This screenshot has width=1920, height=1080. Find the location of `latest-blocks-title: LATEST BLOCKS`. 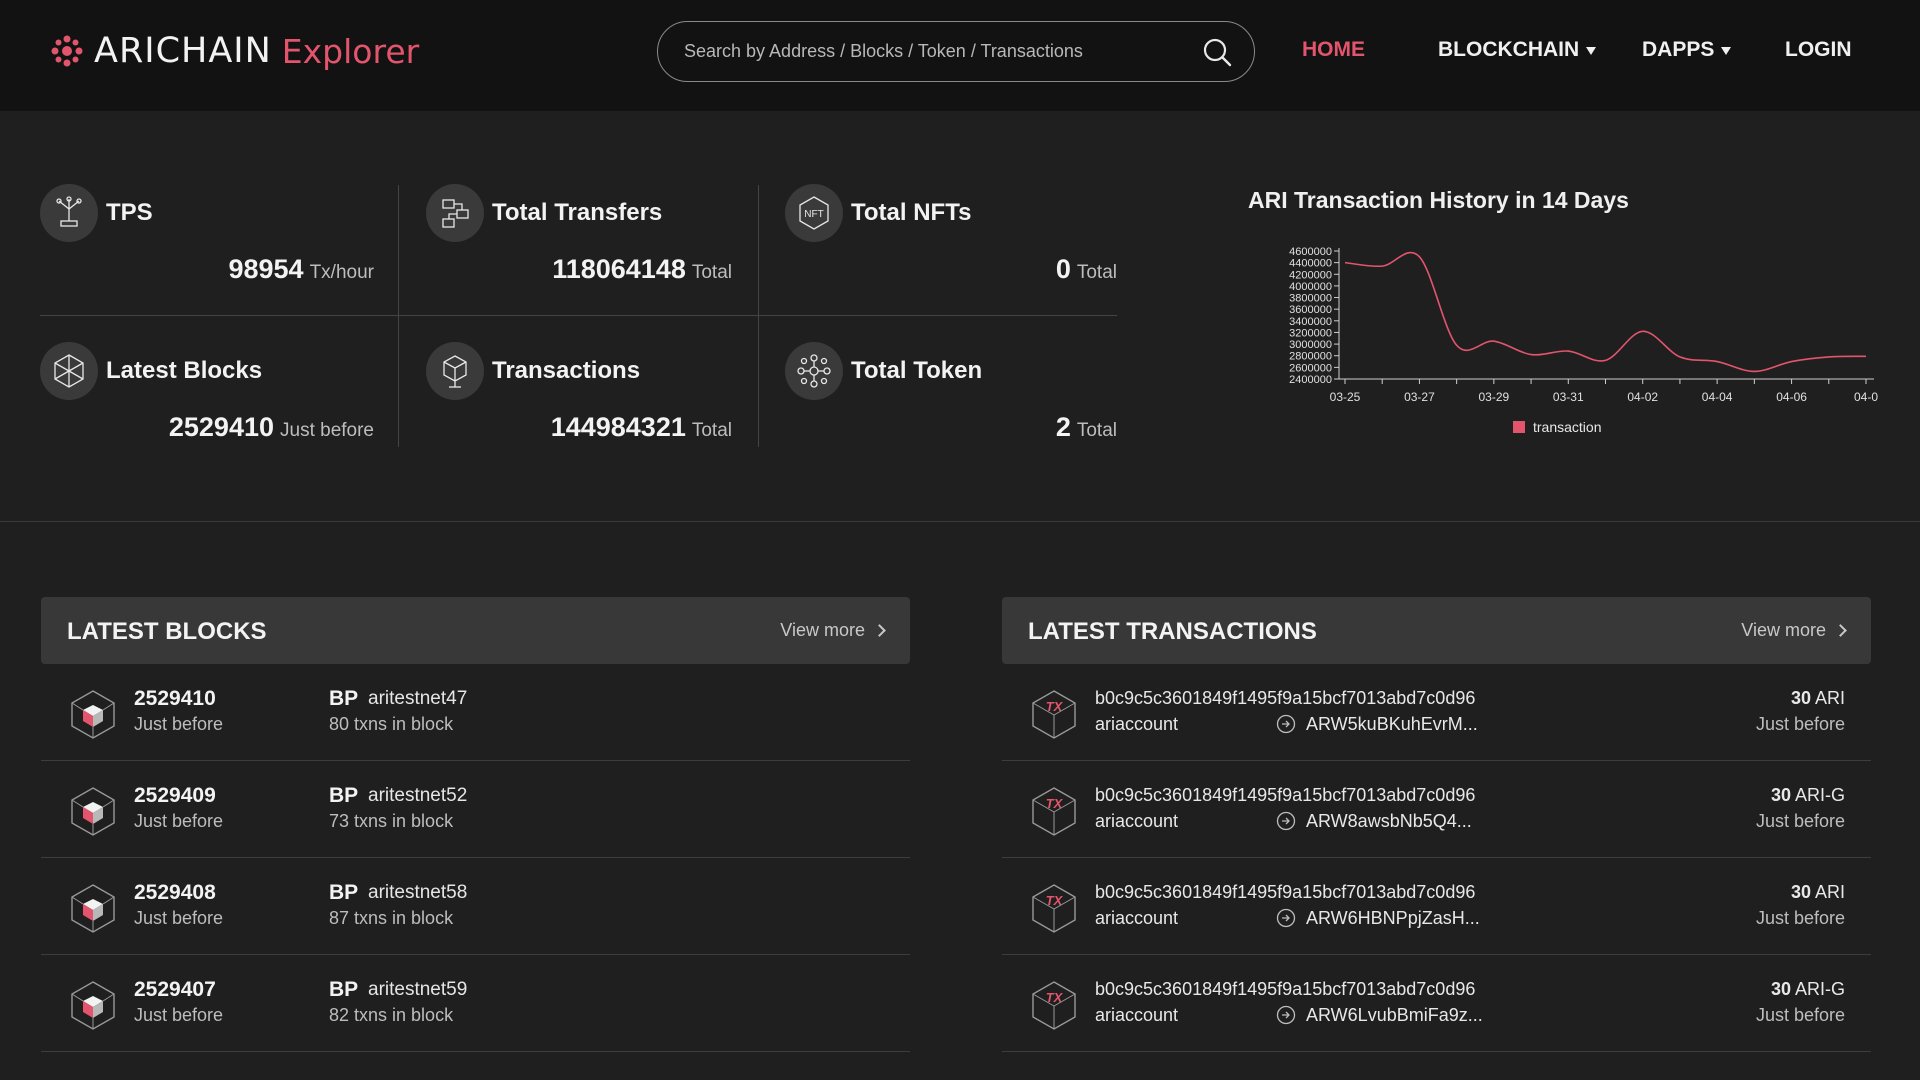

latest-blocks-title: LATEST BLOCKS is located at coordinates (167, 631).